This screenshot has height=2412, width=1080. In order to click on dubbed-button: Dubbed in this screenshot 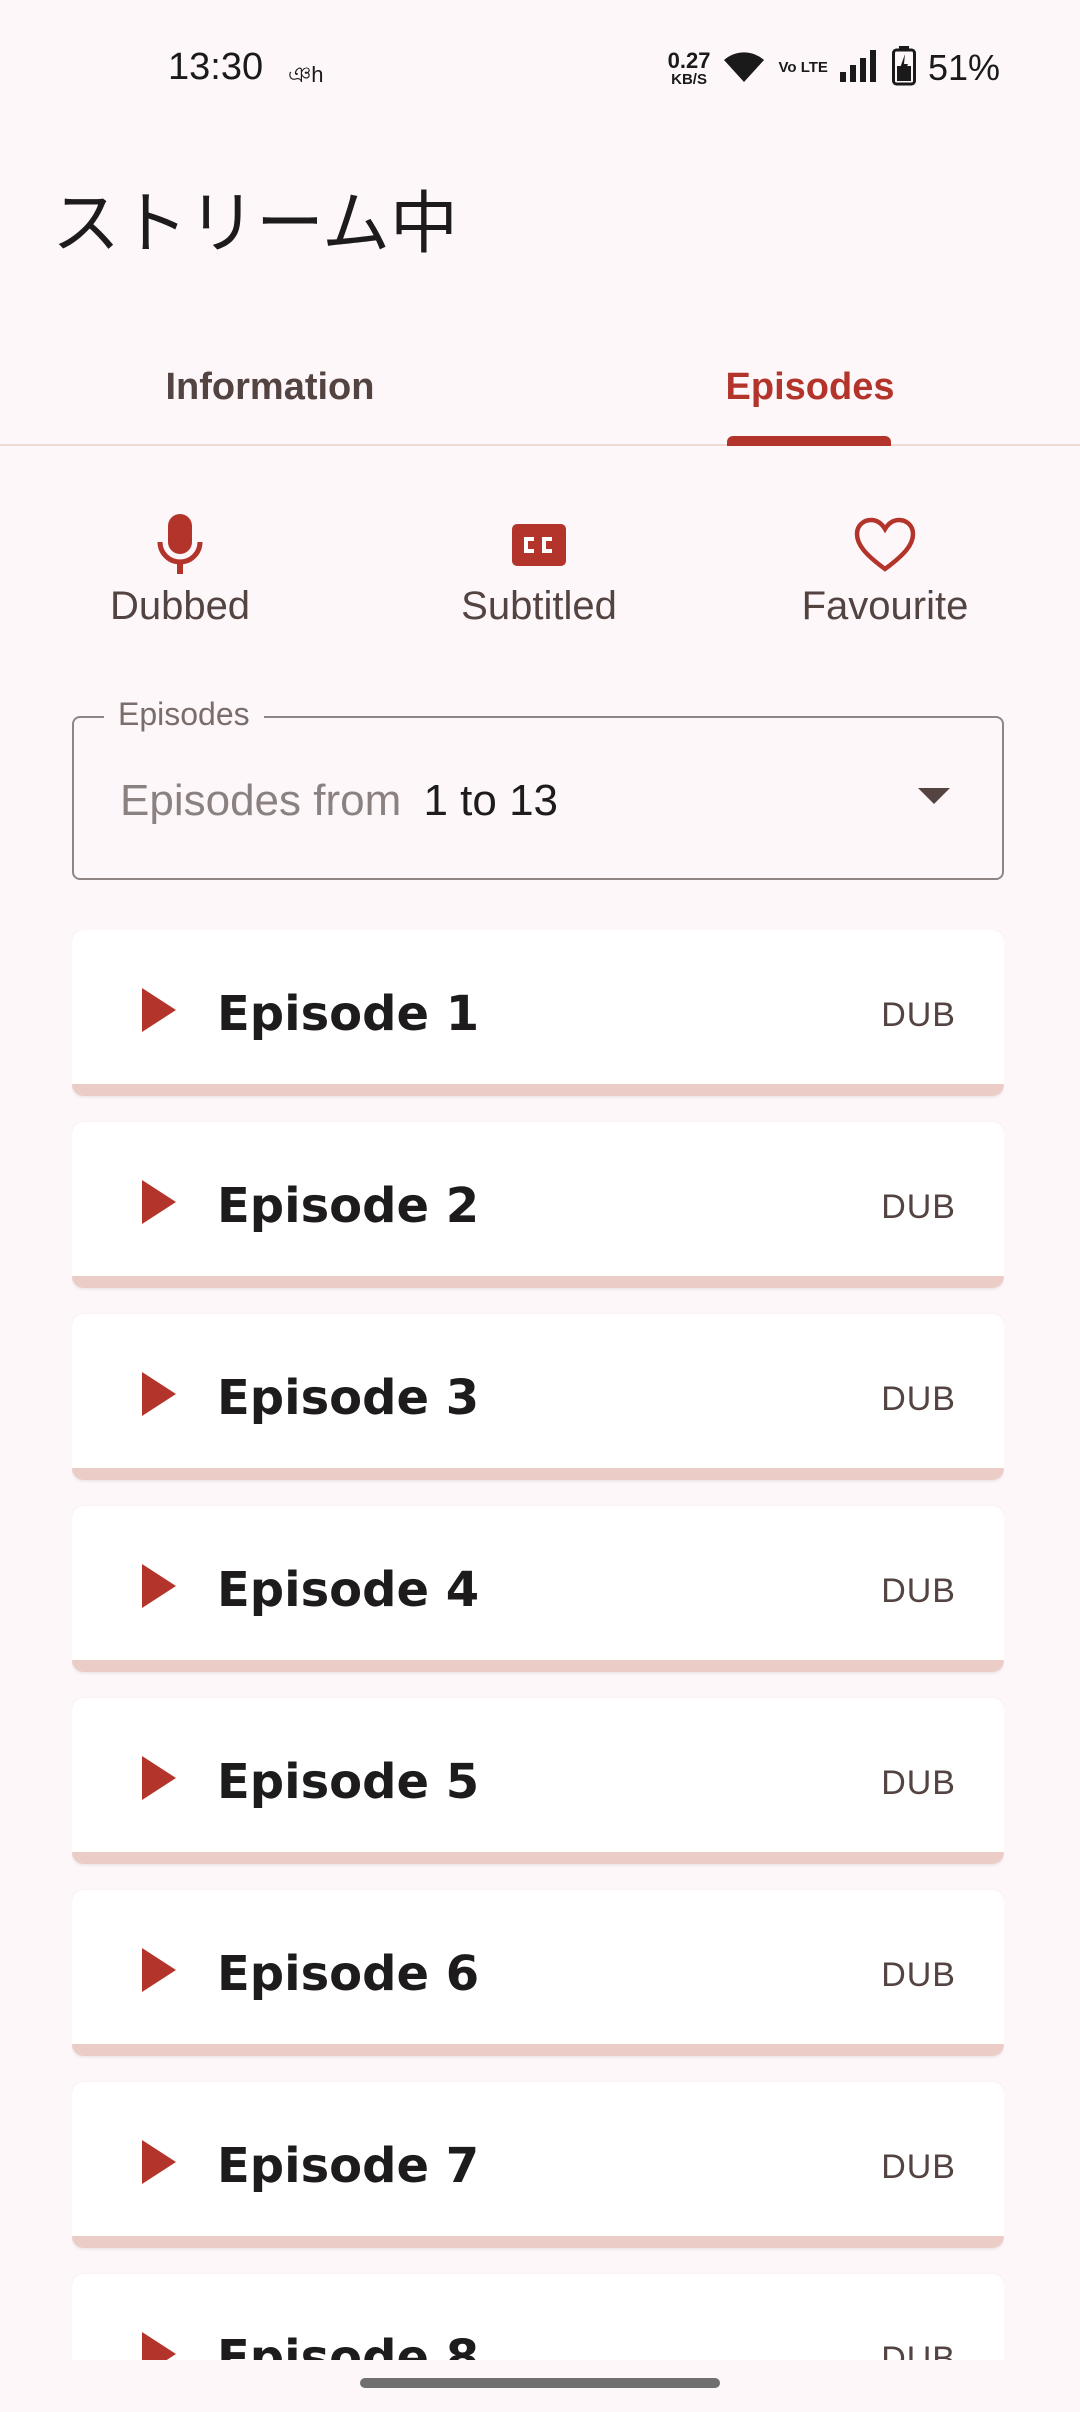, I will do `click(180, 569)`.